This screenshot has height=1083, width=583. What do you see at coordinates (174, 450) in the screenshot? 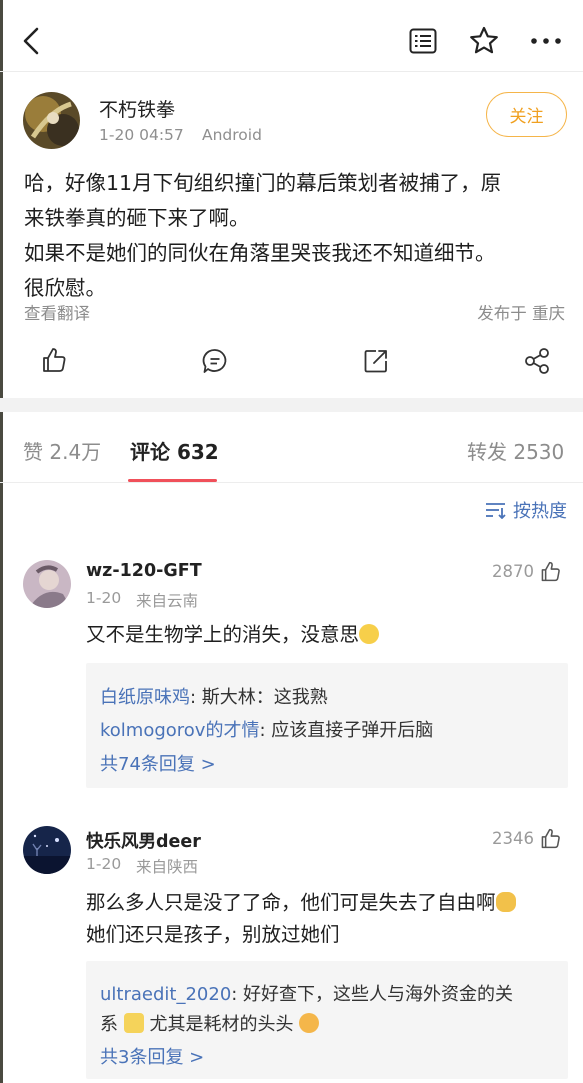
I see `tab-comments: 评论 632` at bounding box center [174, 450].